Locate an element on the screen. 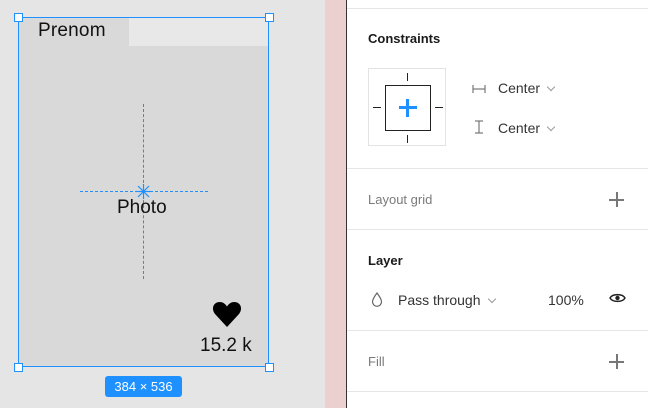 The image size is (648, 408). layer-opacity-input: 100% is located at coordinates (566, 300).